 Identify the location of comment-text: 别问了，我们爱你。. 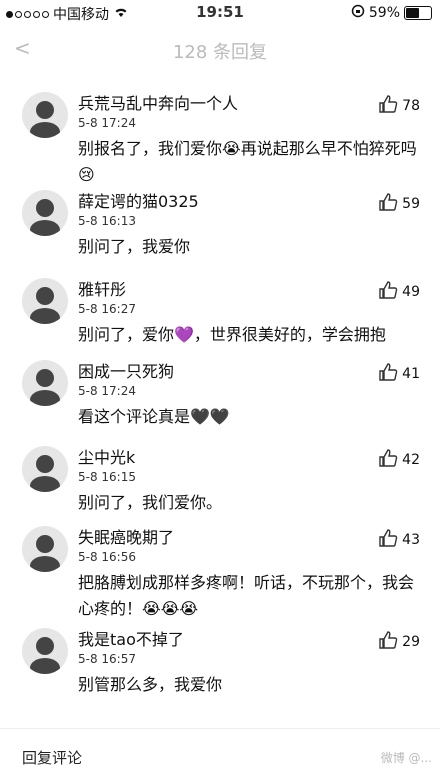
(150, 502).